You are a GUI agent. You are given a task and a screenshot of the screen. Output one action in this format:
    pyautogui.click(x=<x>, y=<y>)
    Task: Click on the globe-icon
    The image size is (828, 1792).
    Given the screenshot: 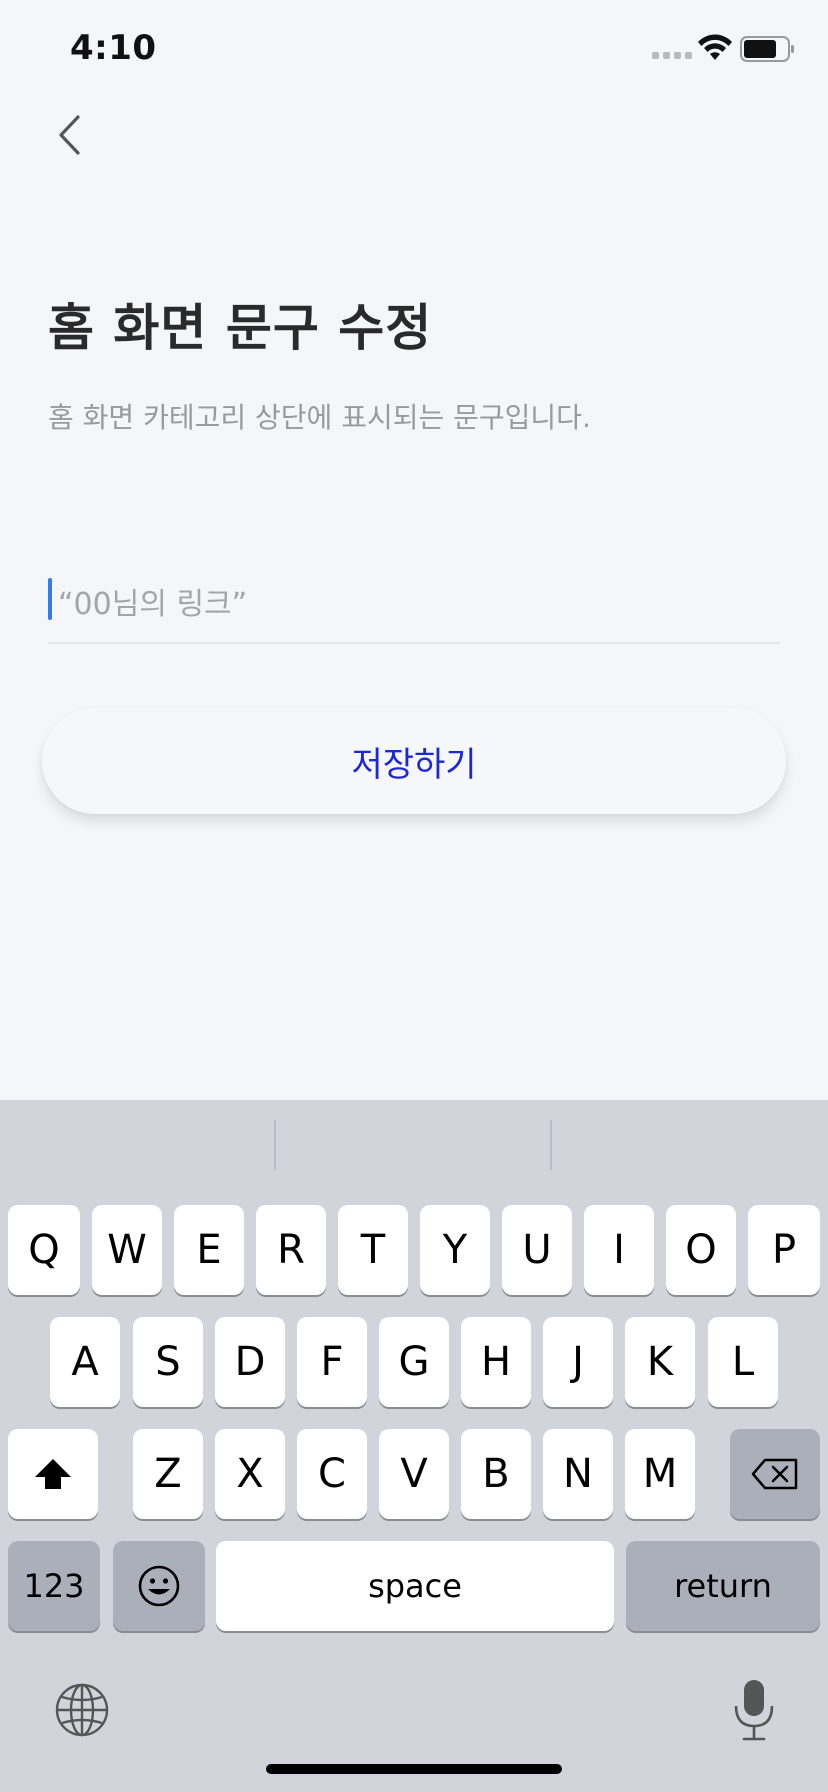 What is the action you would take?
    pyautogui.click(x=82, y=1710)
    